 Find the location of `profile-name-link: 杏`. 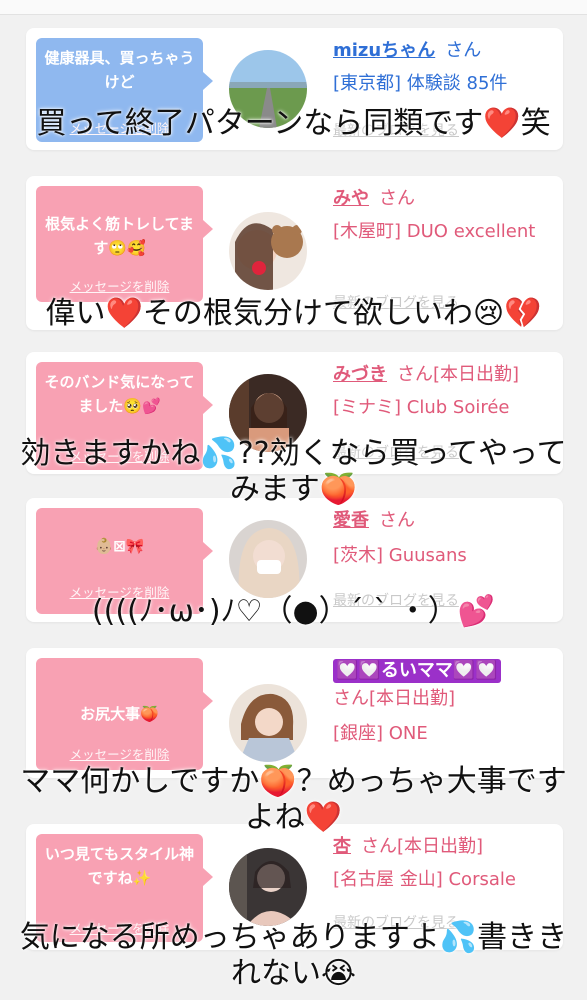

profile-name-link: 杏 is located at coordinates (342, 846).